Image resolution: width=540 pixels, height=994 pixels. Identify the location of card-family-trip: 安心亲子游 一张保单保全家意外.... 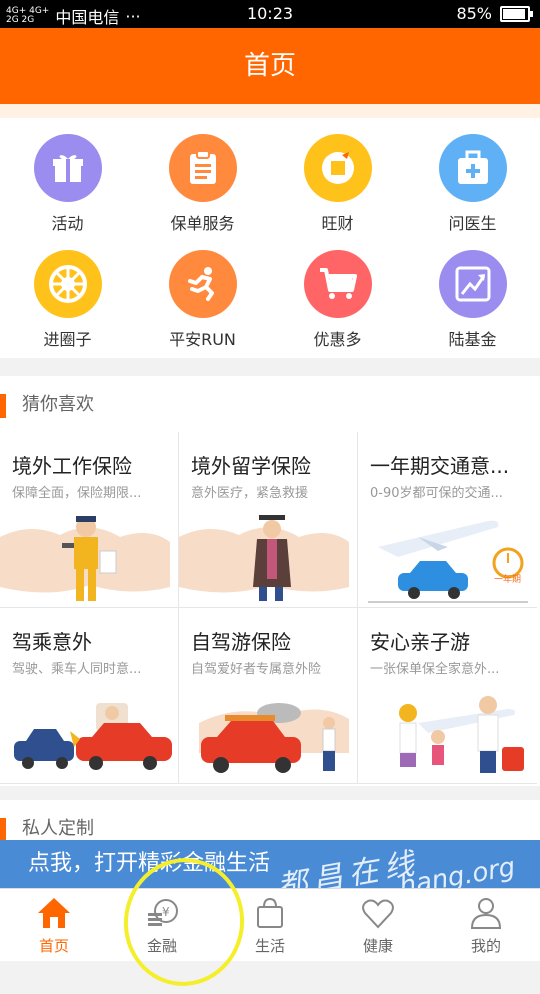
(447, 696).